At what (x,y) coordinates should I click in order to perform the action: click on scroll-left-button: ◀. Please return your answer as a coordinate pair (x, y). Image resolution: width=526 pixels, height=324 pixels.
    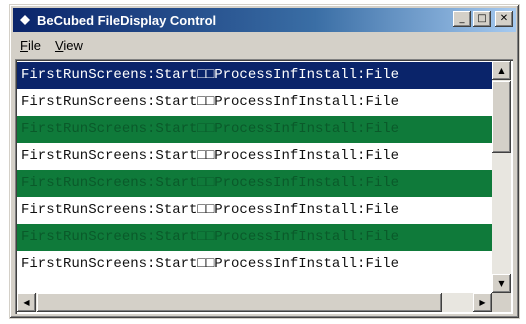
    Looking at the image, I should click on (26, 302).